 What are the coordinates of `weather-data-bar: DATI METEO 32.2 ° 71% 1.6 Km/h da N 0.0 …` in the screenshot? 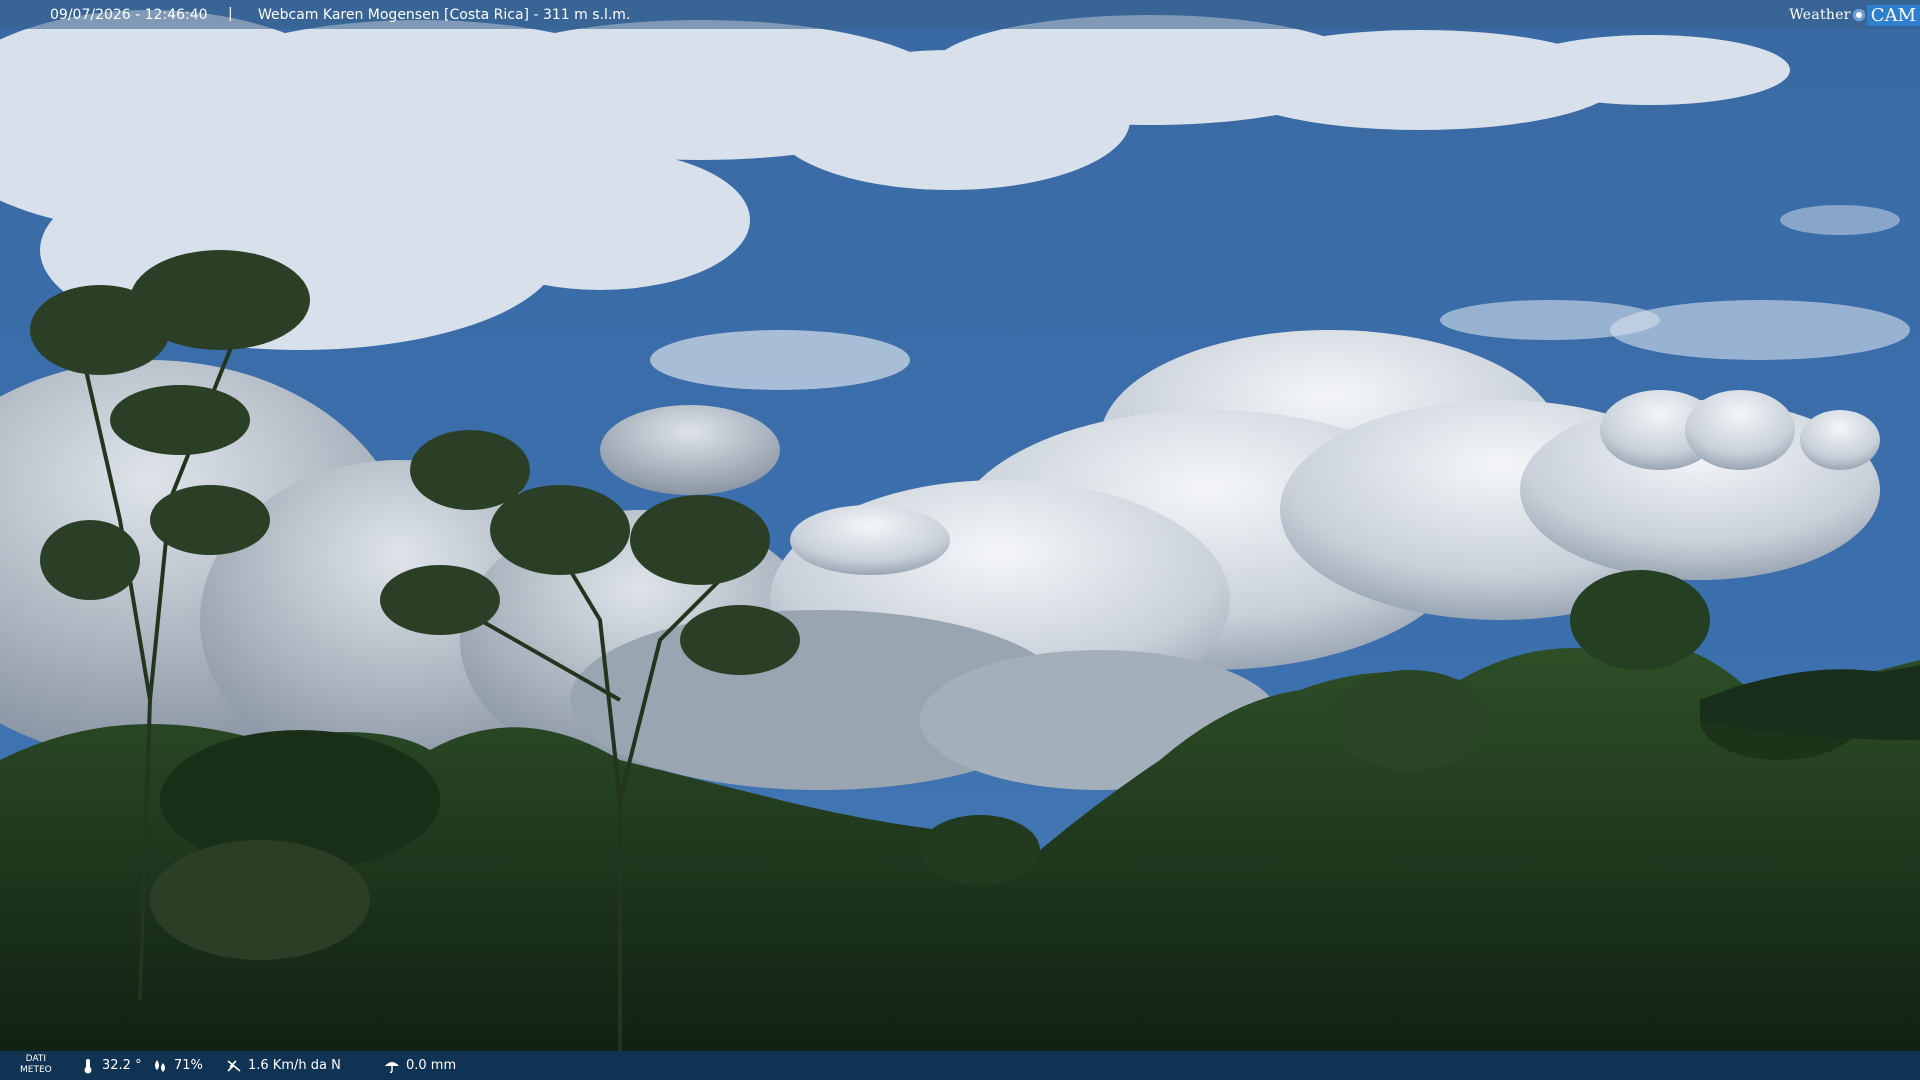 It's located at (960, 1065).